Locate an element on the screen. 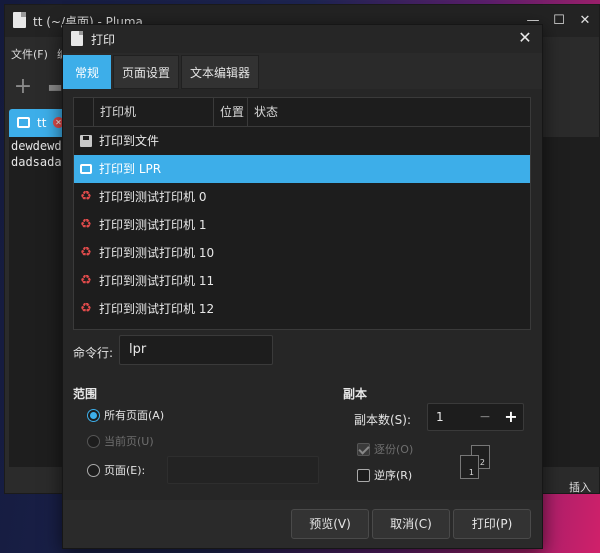  table-header-icon-column is located at coordinates (84, 112).